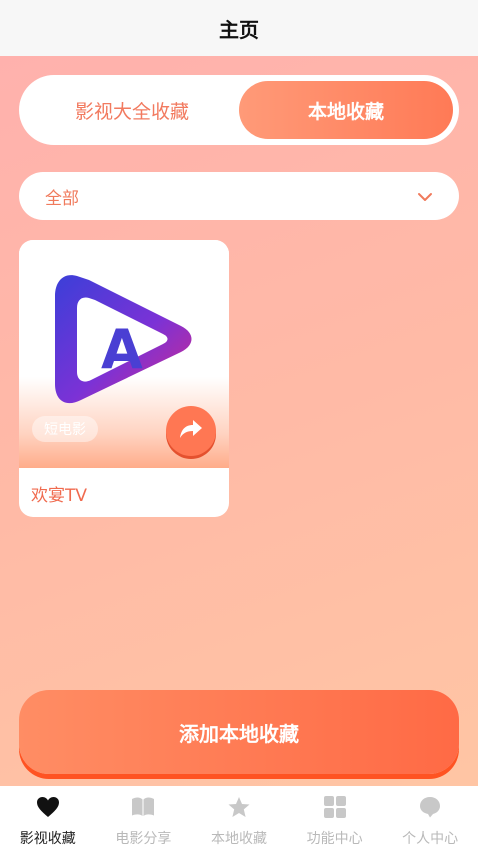  What do you see at coordinates (47, 839) in the screenshot?
I see `nav-tab-label: 影视收藏` at bounding box center [47, 839].